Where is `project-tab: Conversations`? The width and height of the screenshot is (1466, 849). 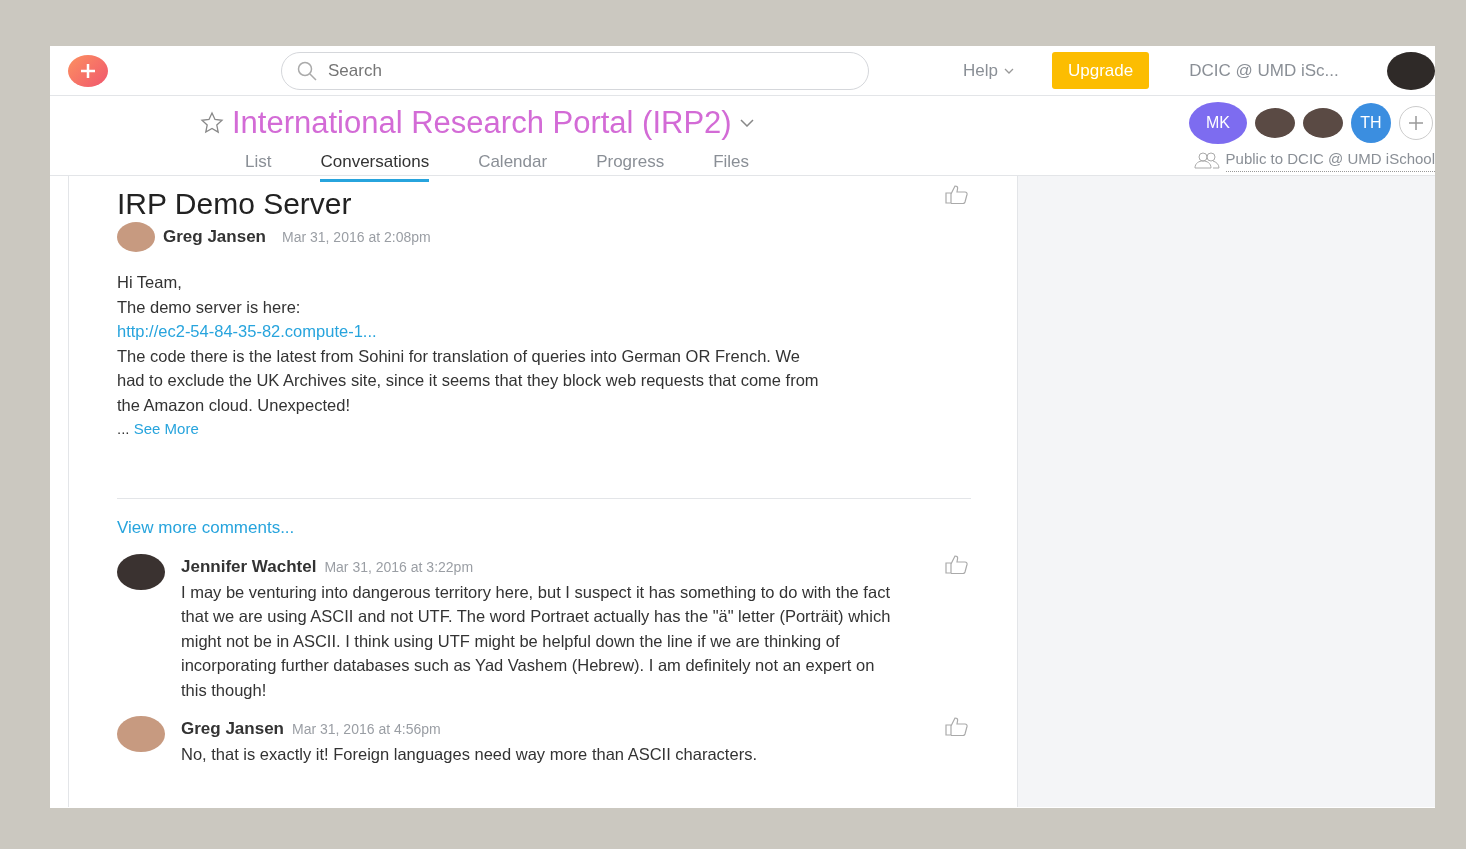
project-tab: Conversations is located at coordinates (375, 163).